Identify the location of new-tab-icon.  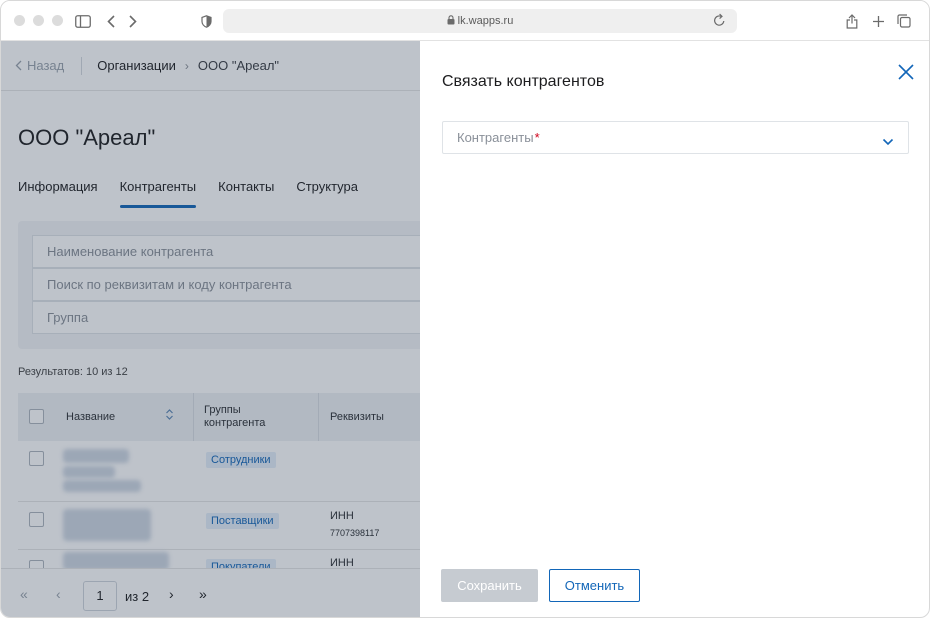
(878, 21).